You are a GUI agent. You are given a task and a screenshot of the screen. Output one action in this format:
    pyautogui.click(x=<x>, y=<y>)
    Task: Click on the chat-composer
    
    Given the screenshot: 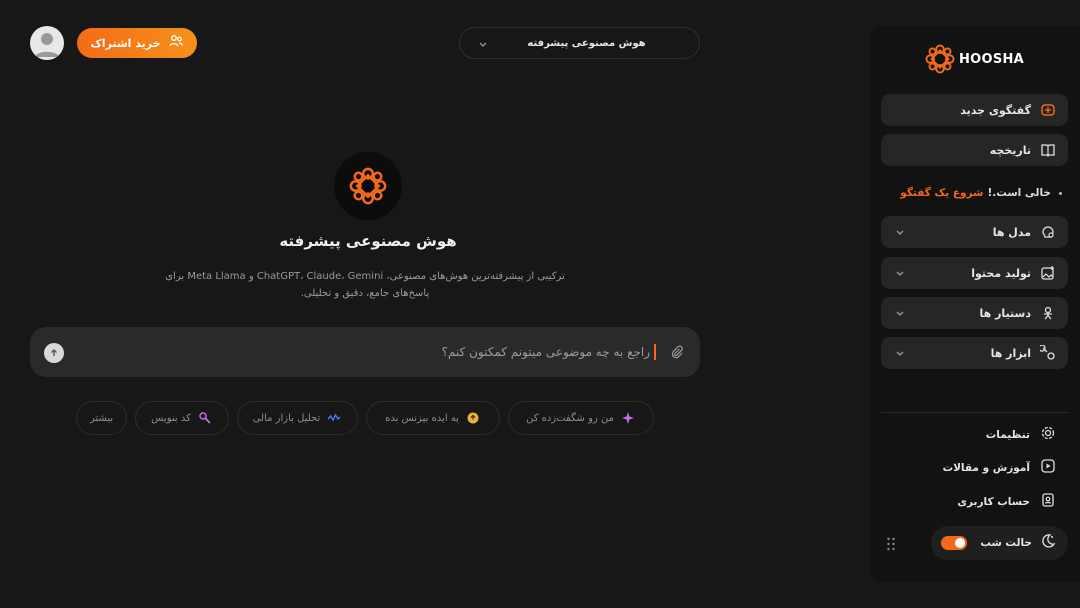 What is the action you would take?
    pyautogui.click(x=365, y=352)
    